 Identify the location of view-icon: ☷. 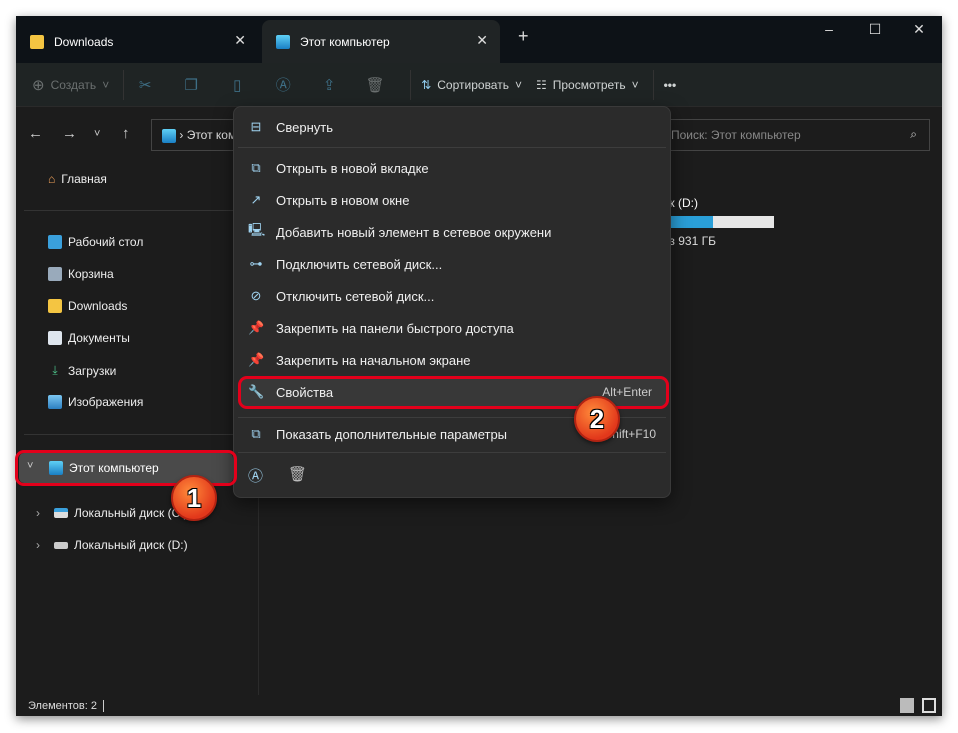
(541, 84).